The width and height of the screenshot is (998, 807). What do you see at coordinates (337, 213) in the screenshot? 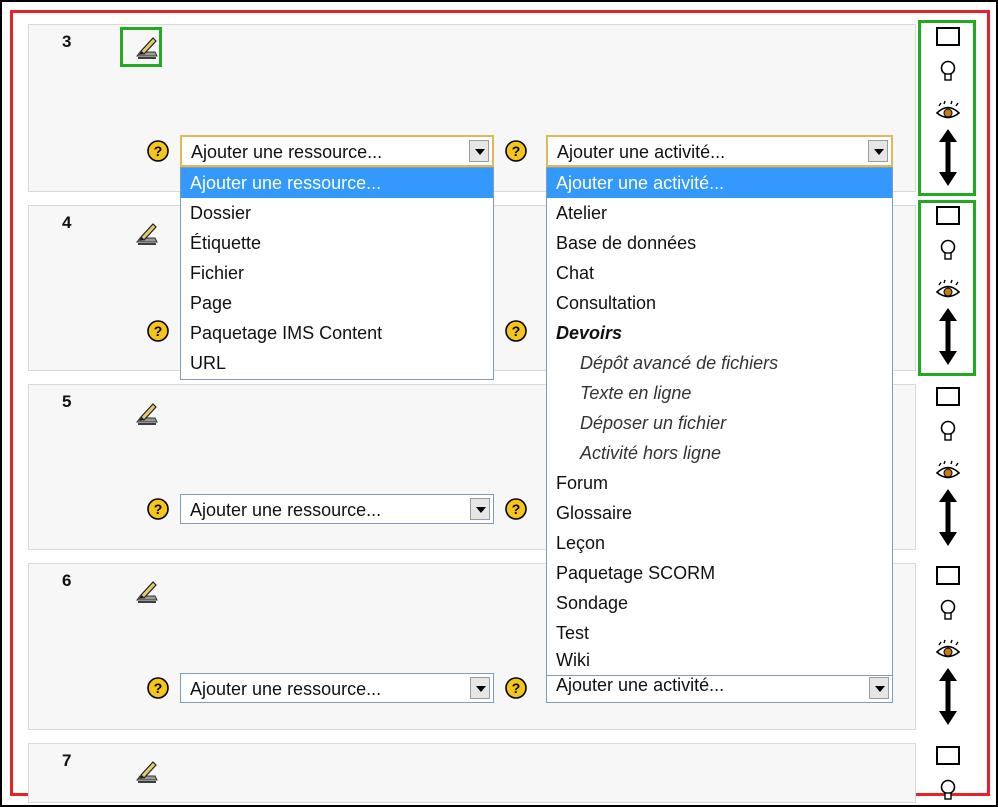
I see `dropdown-option: Dossier` at bounding box center [337, 213].